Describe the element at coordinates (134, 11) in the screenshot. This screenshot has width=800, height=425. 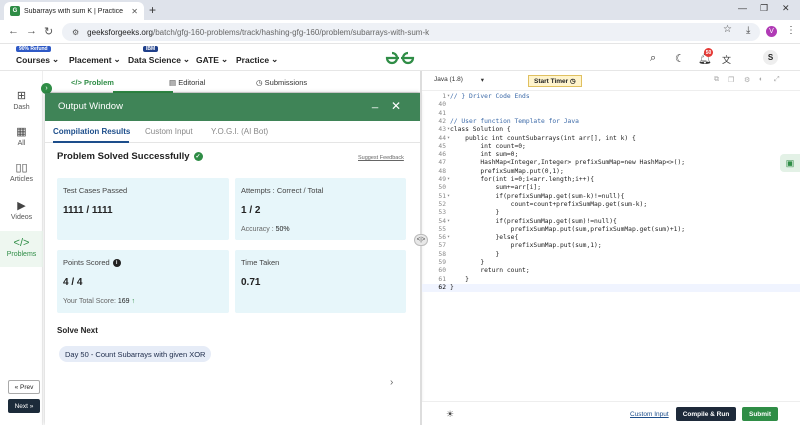
I see `close-tab-icon: ✕` at that location.